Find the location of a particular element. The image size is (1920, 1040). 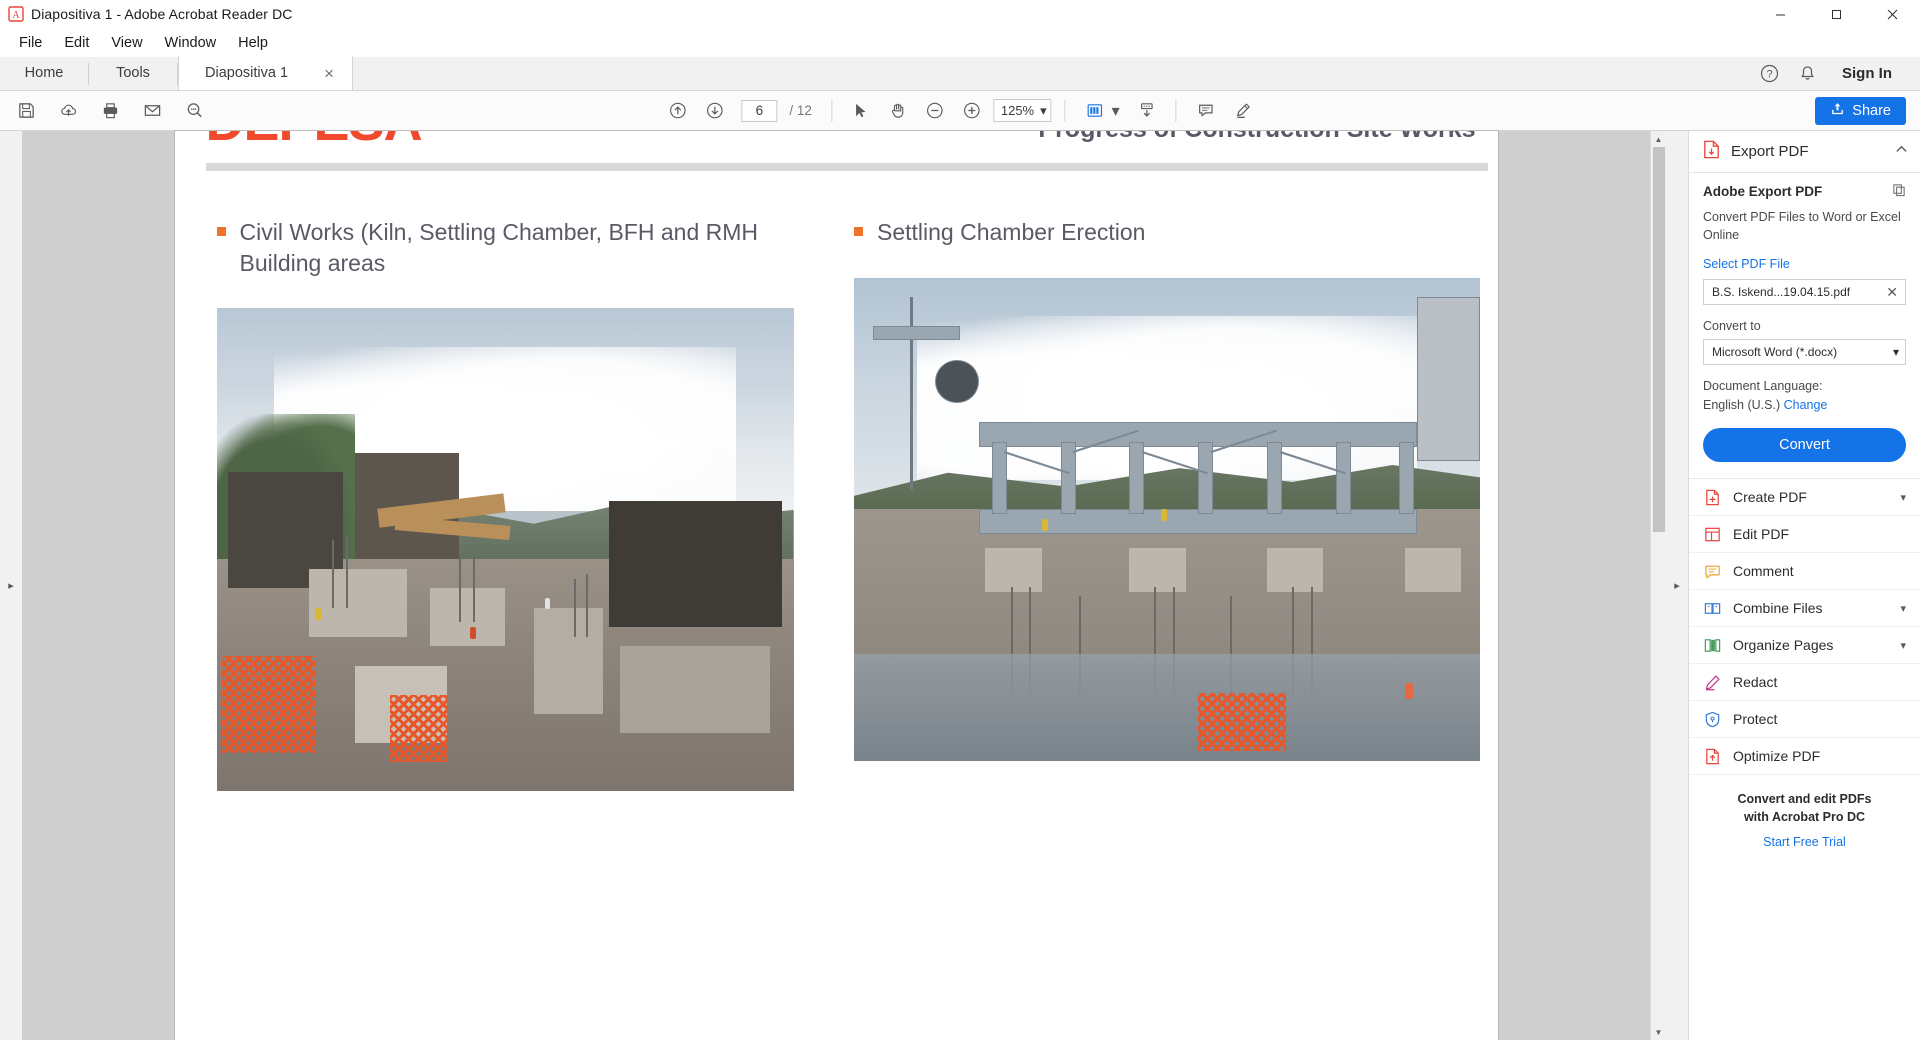

zoom-in-icon is located at coordinates (972, 111).